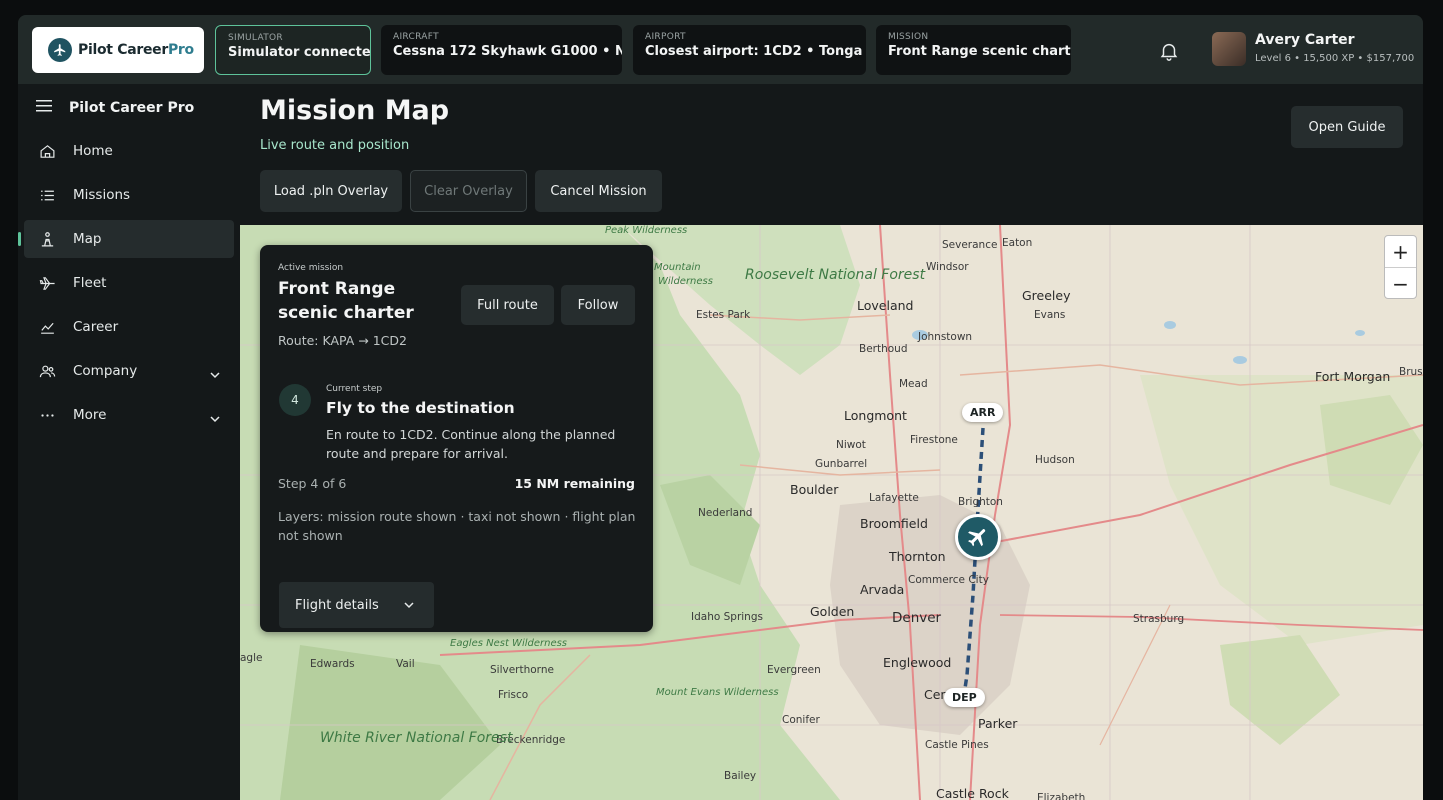 This screenshot has height=800, width=1443. Describe the element at coordinates (832, 611) in the screenshot. I see `map-label: Golden` at that location.